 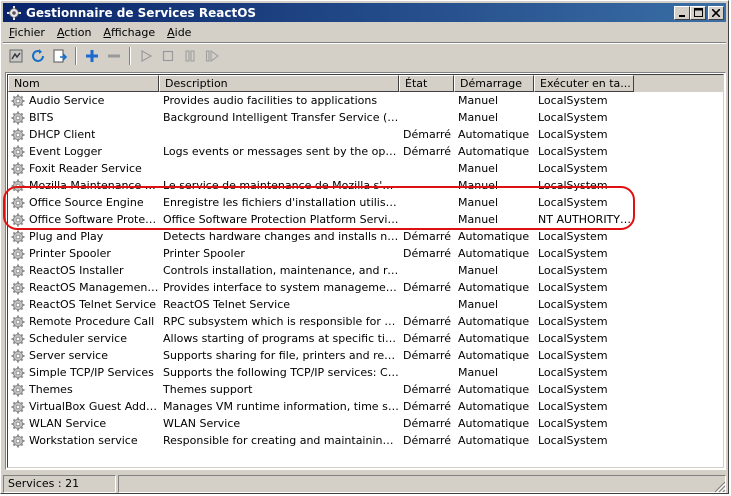 I want to click on pause-button, so click(x=190, y=56).